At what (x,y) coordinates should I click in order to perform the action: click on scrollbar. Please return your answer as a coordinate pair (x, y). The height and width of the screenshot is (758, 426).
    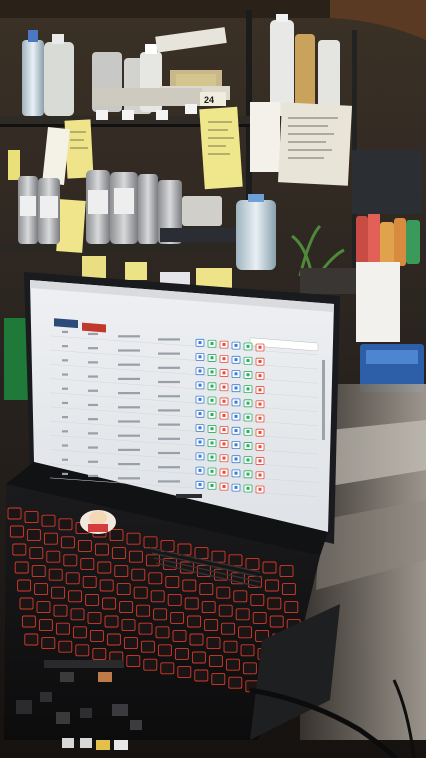
    Looking at the image, I should click on (323, 400).